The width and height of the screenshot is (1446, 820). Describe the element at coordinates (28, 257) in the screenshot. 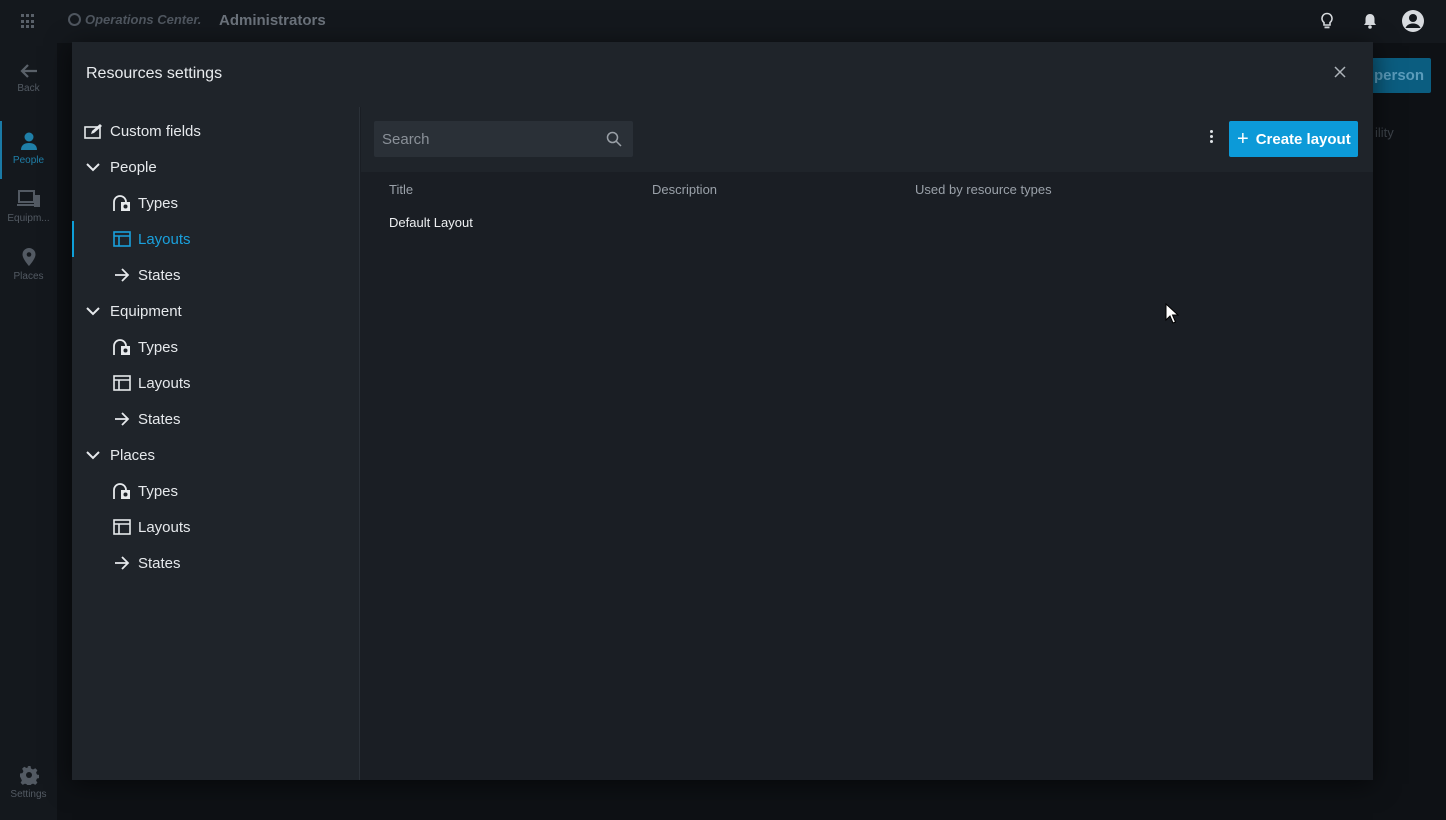

I see `map-pin-icon` at that location.